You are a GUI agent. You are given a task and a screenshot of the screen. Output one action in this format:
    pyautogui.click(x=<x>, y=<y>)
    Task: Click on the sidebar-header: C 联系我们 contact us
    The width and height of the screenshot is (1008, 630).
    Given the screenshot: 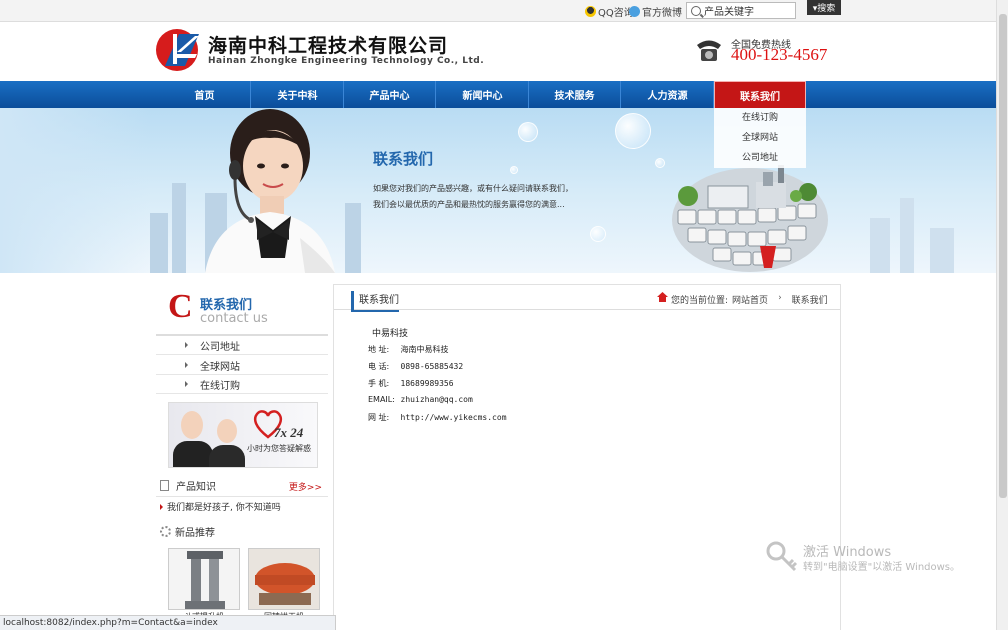 What is the action you would take?
    pyautogui.click(x=242, y=309)
    